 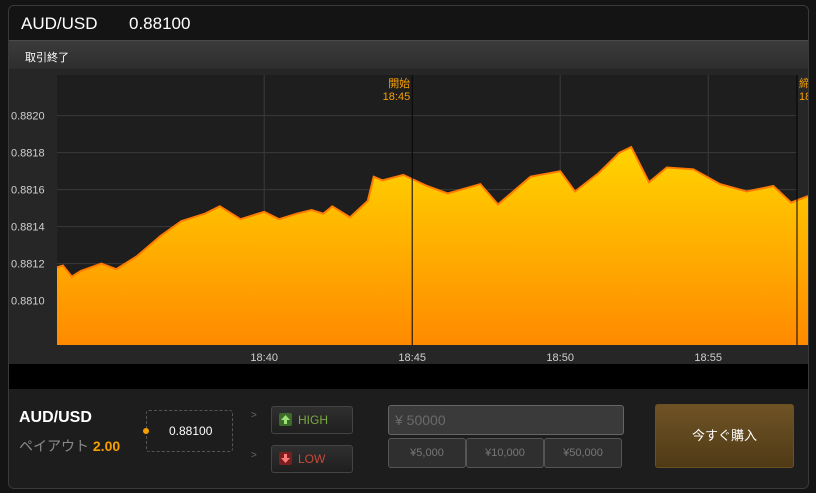 What do you see at coordinates (28, 117) in the screenshot?
I see `y-tick-label: 0.8820` at bounding box center [28, 117].